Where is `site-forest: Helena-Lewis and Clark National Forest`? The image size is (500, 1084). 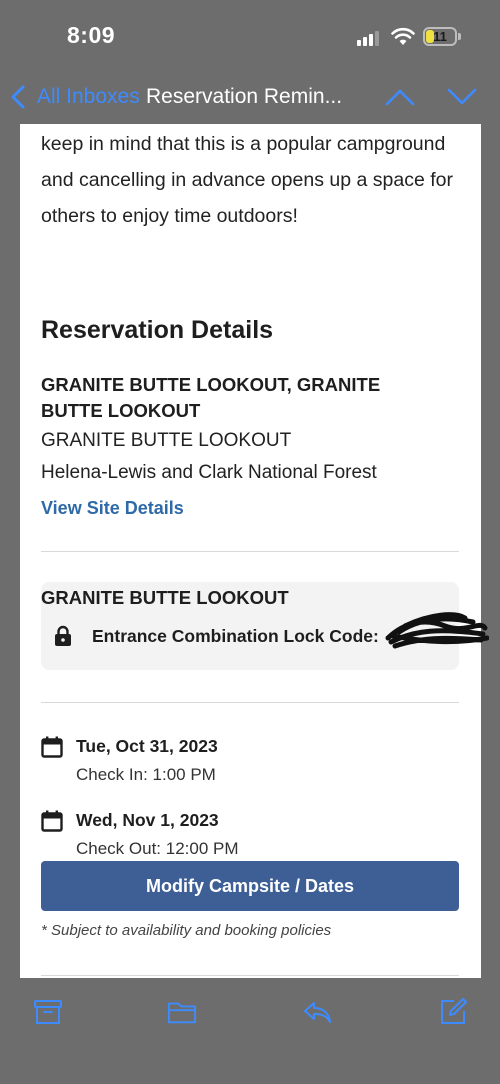
site-forest: Helena-Lewis and Clark National Forest is located at coordinates (209, 472).